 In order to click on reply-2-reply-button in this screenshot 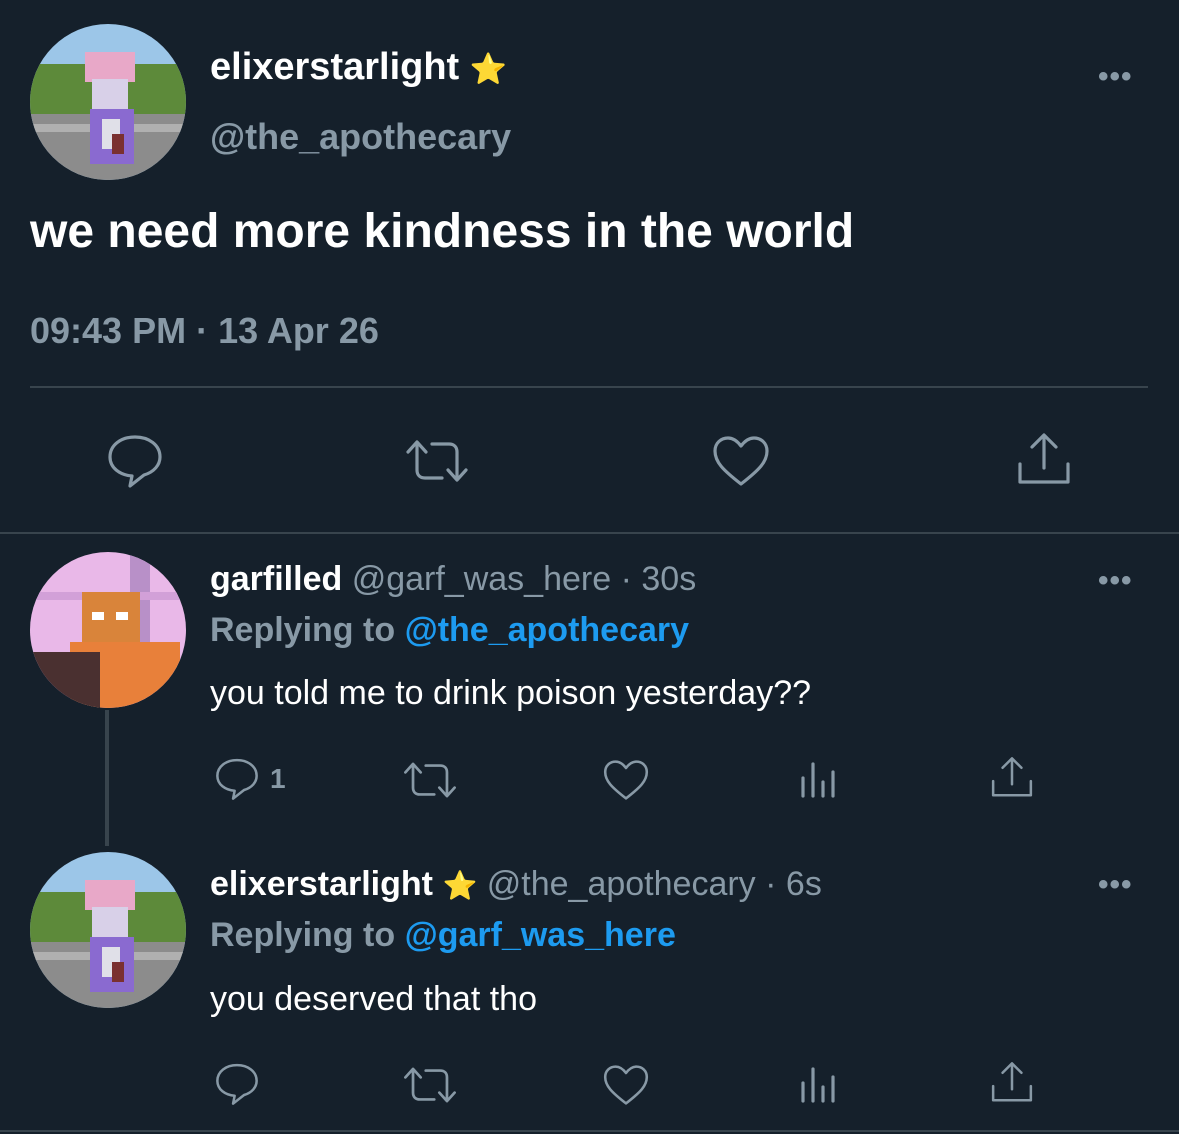, I will do `click(237, 1086)`.